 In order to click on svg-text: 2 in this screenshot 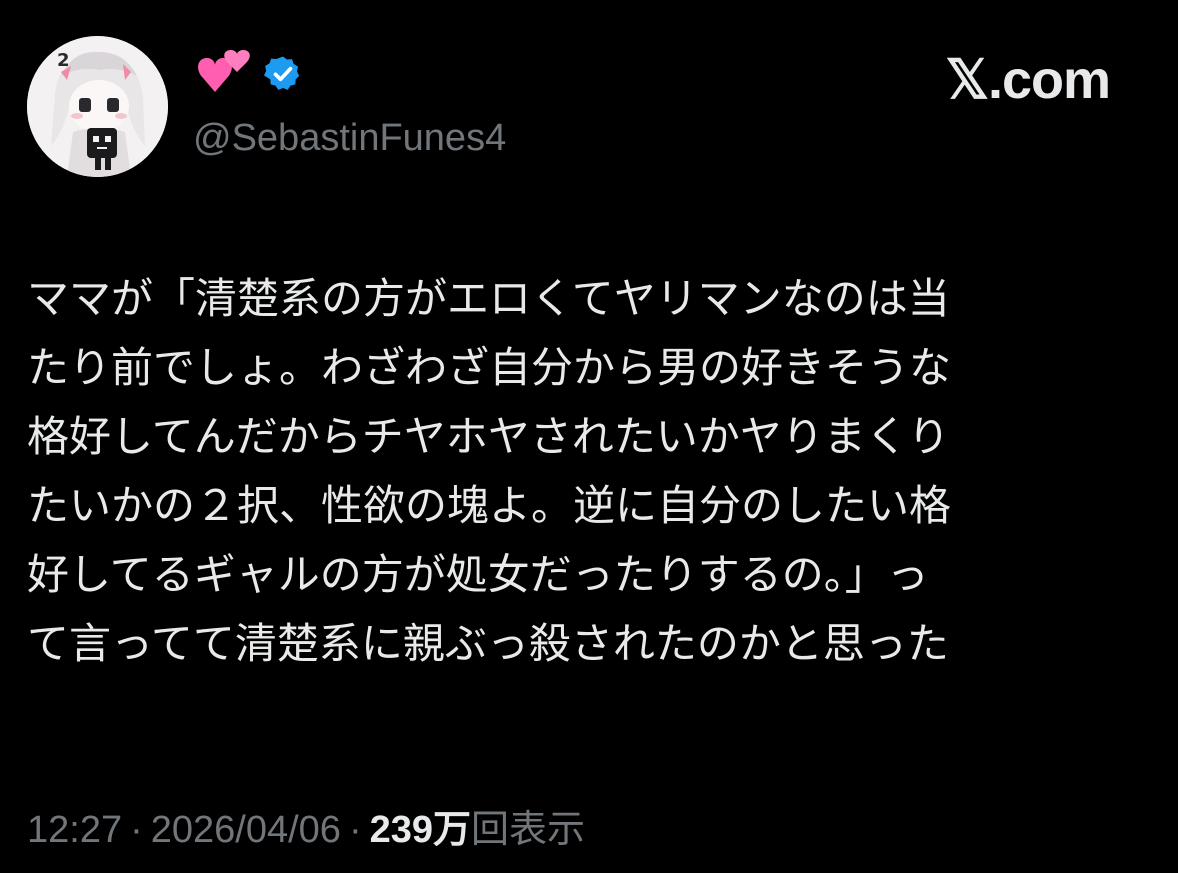, I will do `click(63, 60)`.